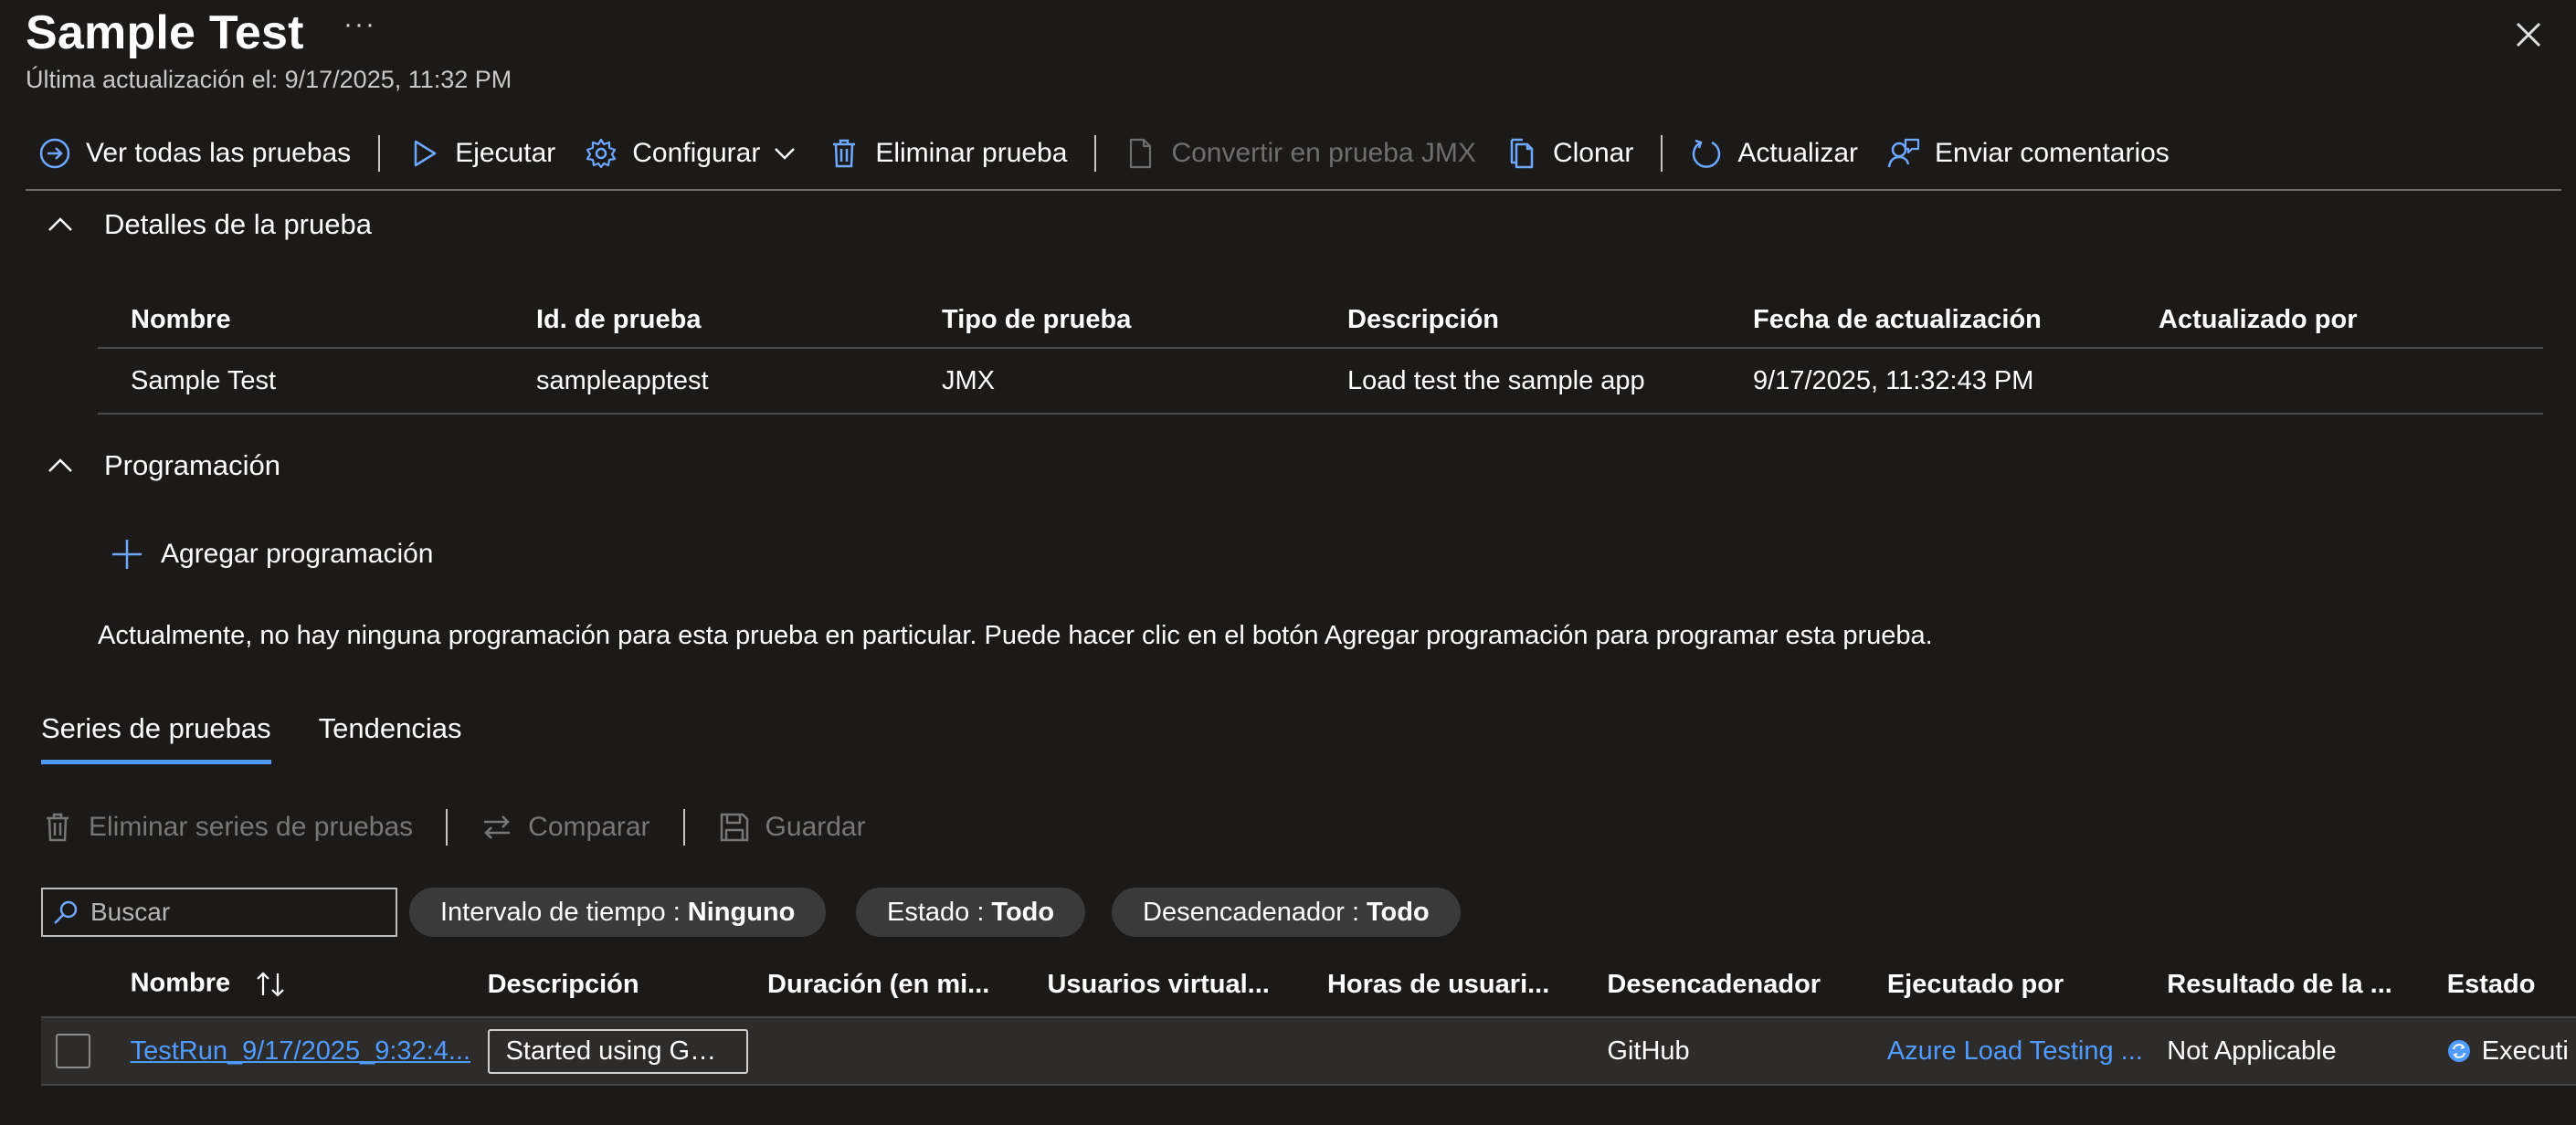  I want to click on tab-trends: Tendencias, so click(390, 738).